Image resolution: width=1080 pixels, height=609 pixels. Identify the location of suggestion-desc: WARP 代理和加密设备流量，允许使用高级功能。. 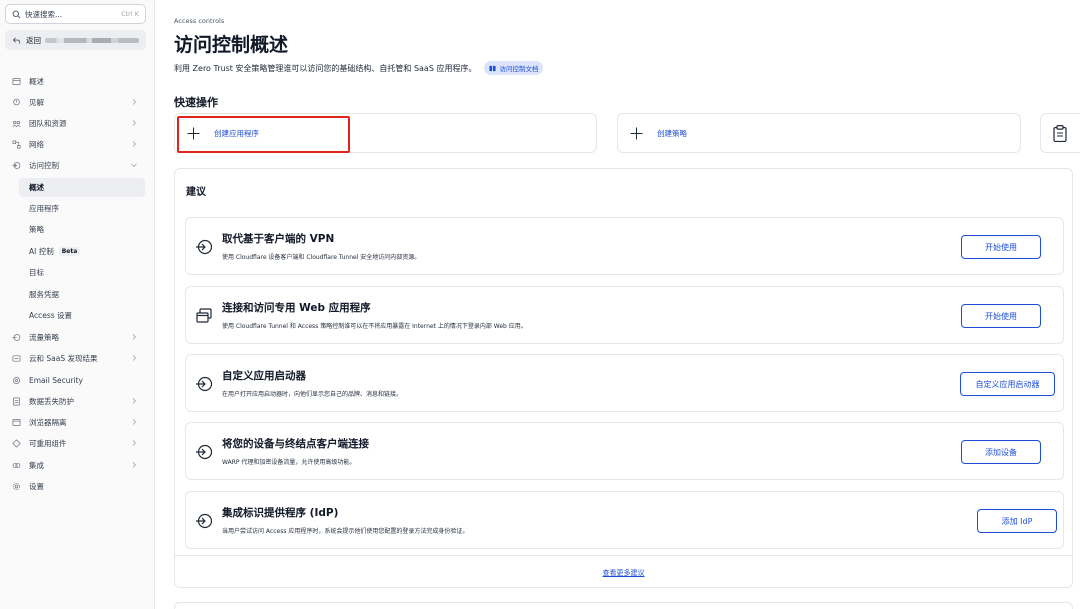
(289, 462).